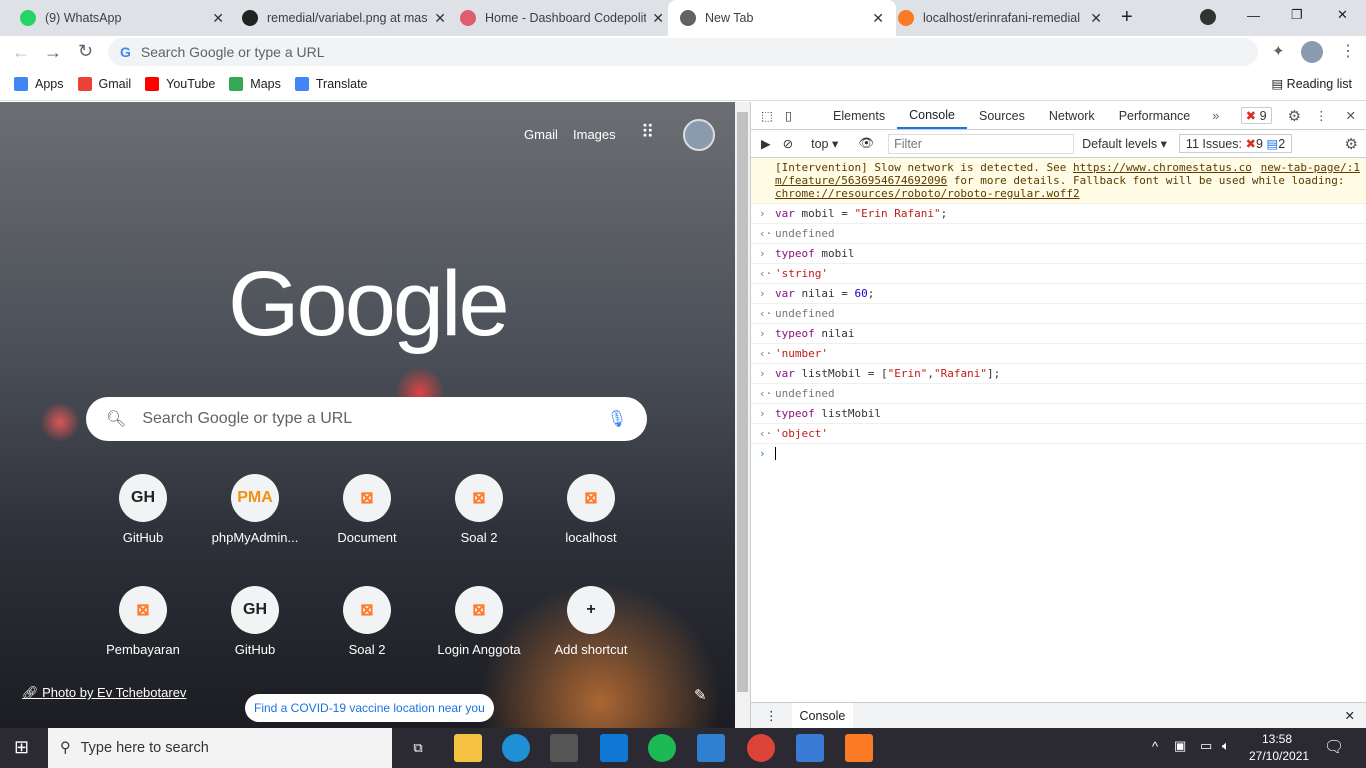  What do you see at coordinates (21, 747) in the screenshot?
I see `windows-start-icon: ⊞` at bounding box center [21, 747].